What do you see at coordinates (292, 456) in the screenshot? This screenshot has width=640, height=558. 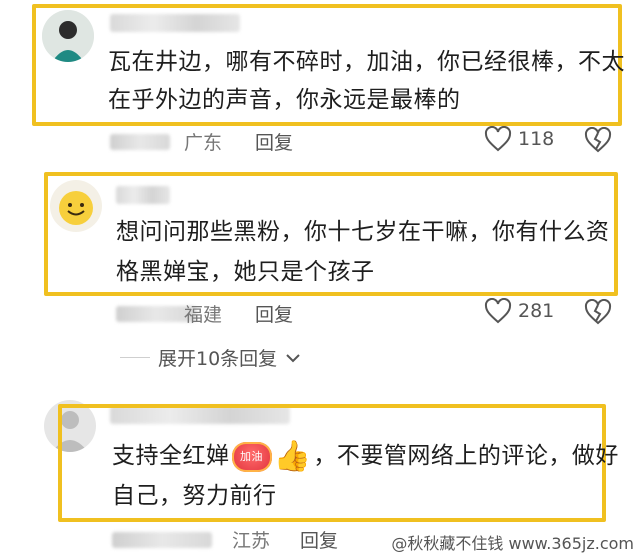 I see `thumbs-up-icon: 👍` at bounding box center [292, 456].